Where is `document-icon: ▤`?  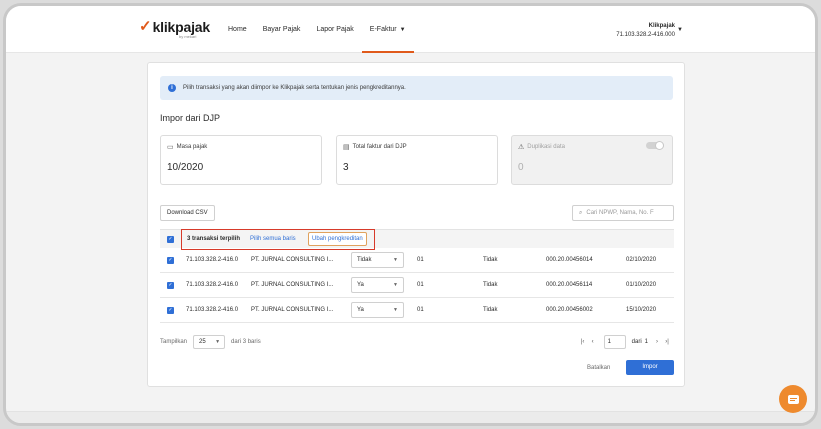
document-icon: ▤ is located at coordinates (346, 147).